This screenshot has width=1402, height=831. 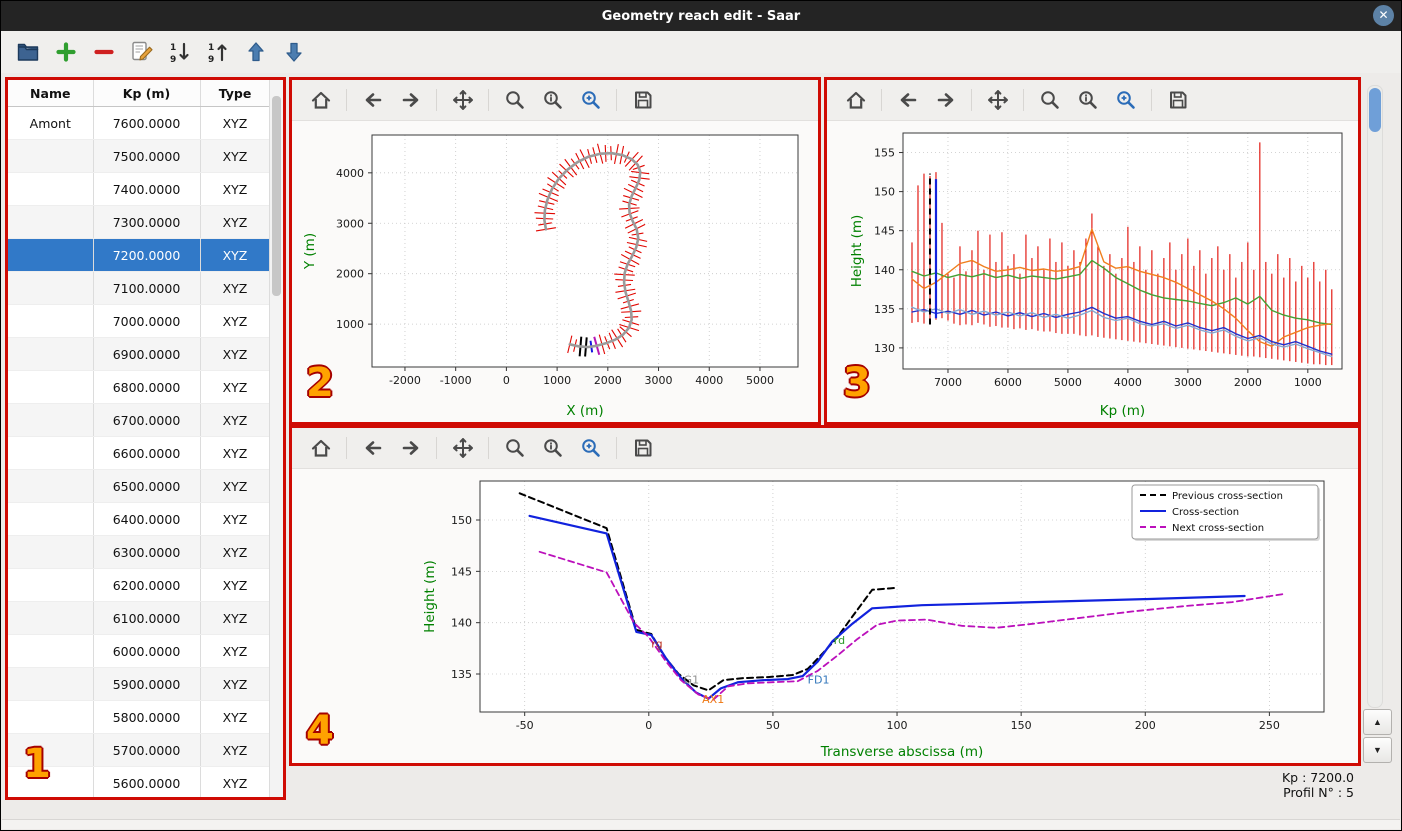 I want to click on table-row: 6700.0000 XYZ, so click(x=139, y=420).